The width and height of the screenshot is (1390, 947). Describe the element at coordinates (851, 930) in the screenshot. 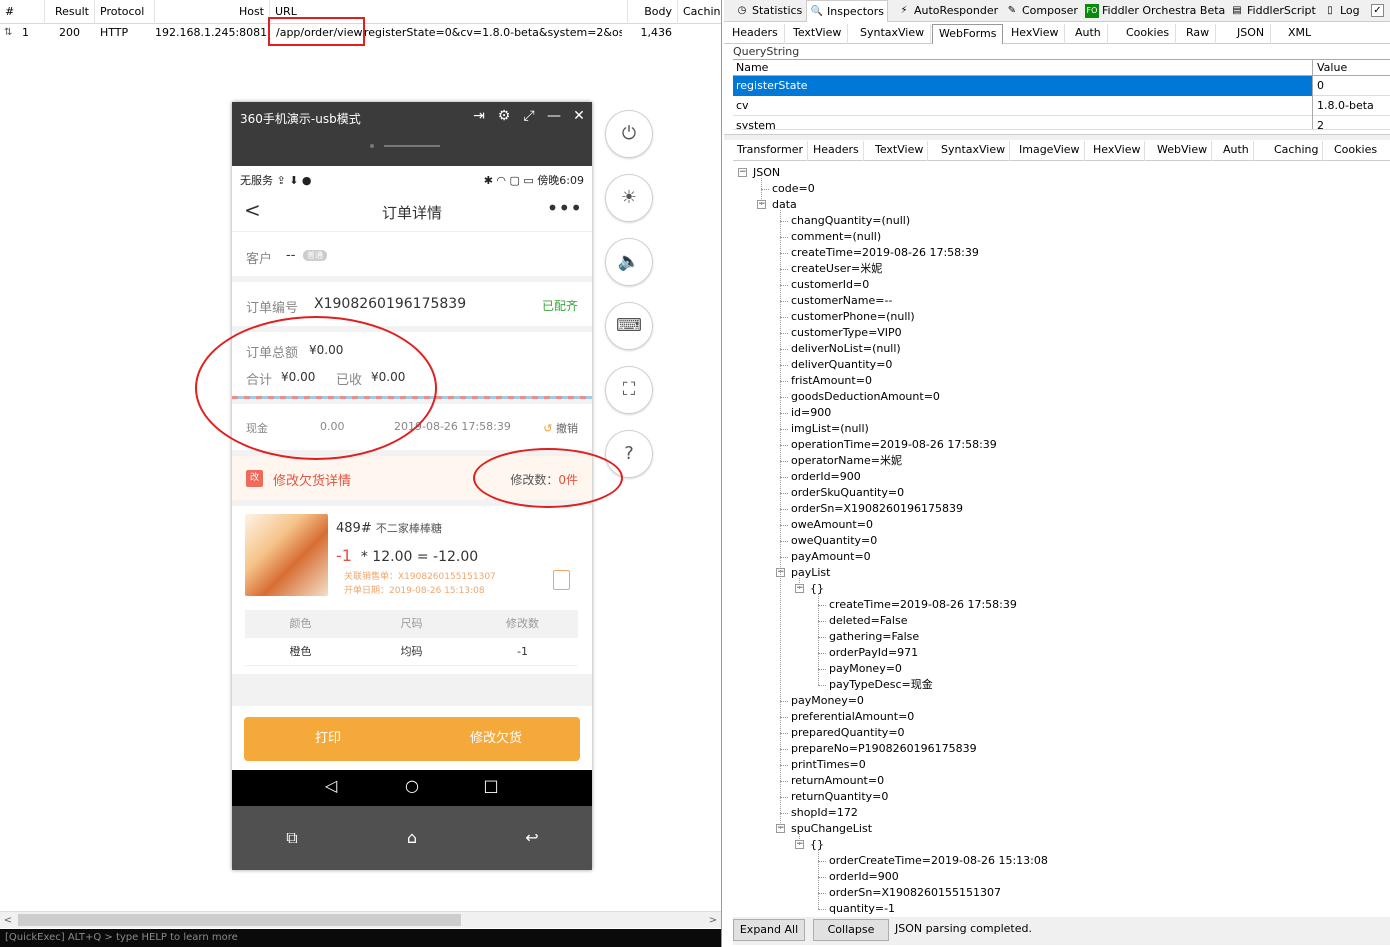

I see `collapse-button: Collapse` at that location.